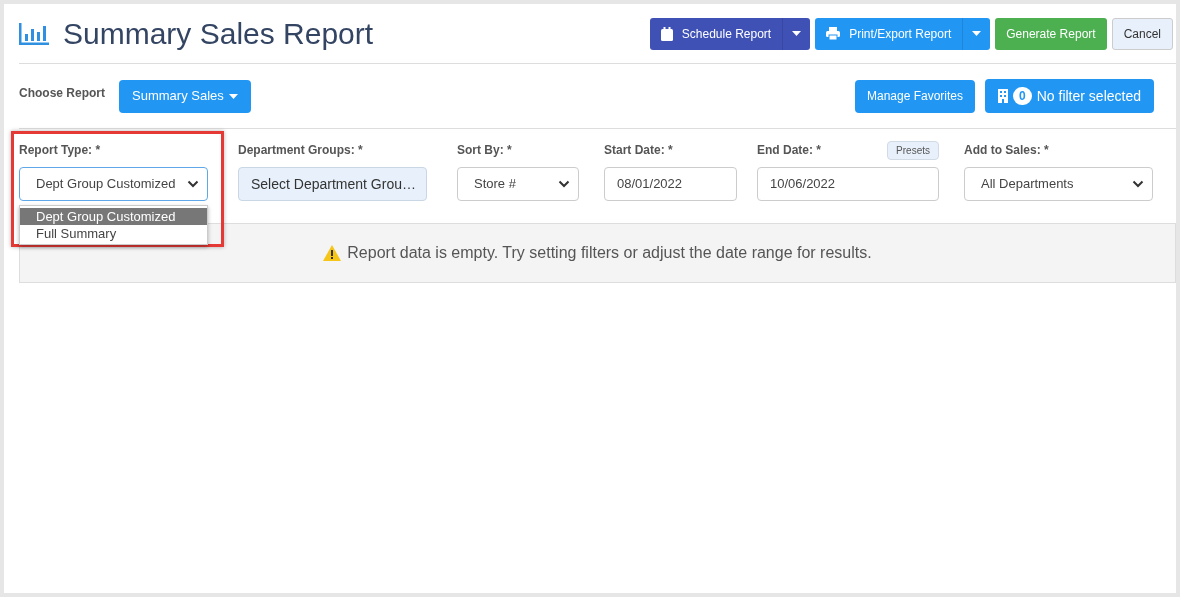  I want to click on dropdown-option: Full Summary, so click(113, 233).